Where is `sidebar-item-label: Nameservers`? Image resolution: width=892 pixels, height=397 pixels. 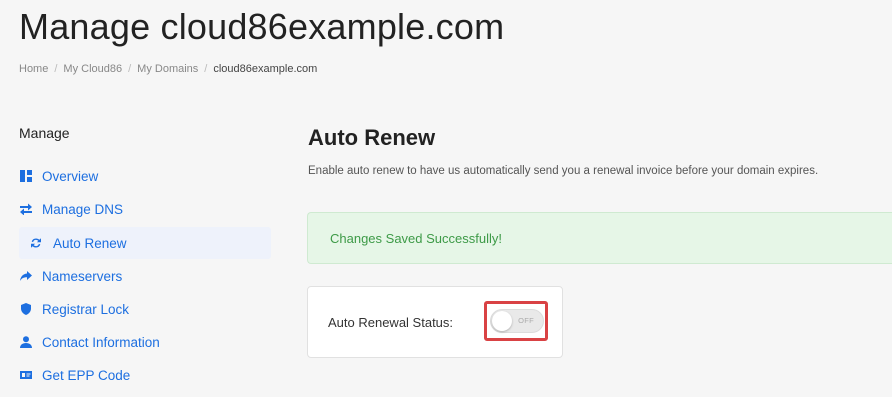 sidebar-item-label: Nameservers is located at coordinates (82, 276).